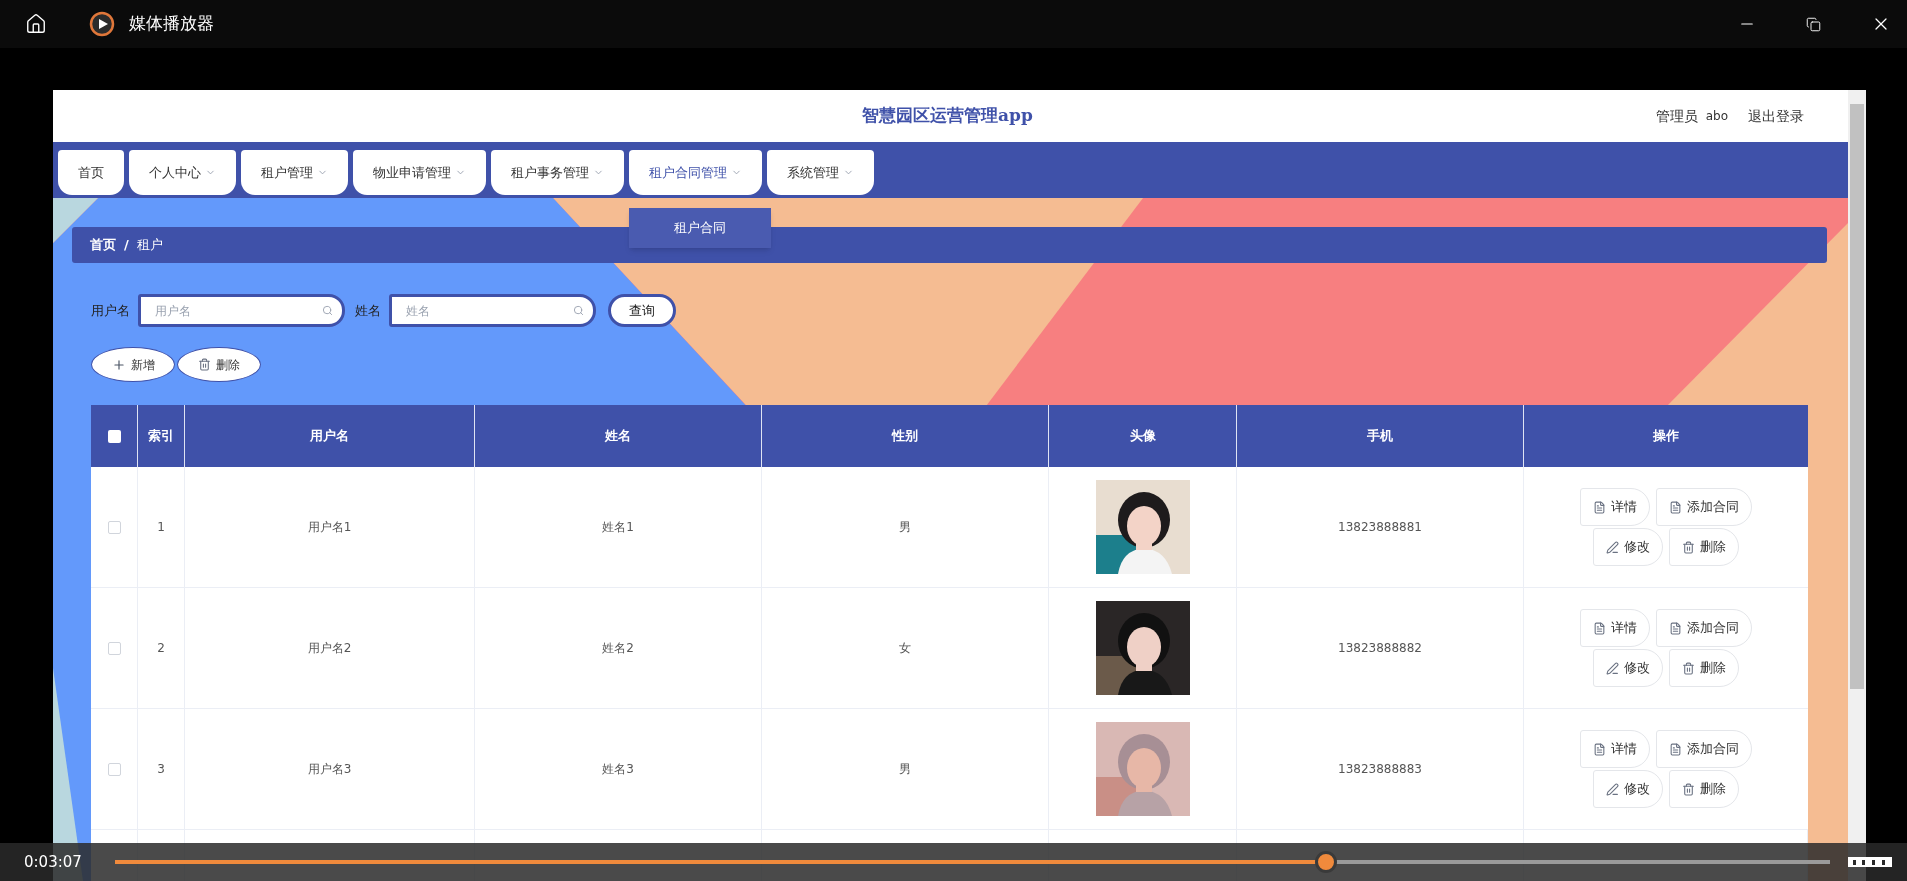 The height and width of the screenshot is (881, 1907). Describe the element at coordinates (329, 527) in the screenshot. I see `table-cell-text: 用户名1` at that location.